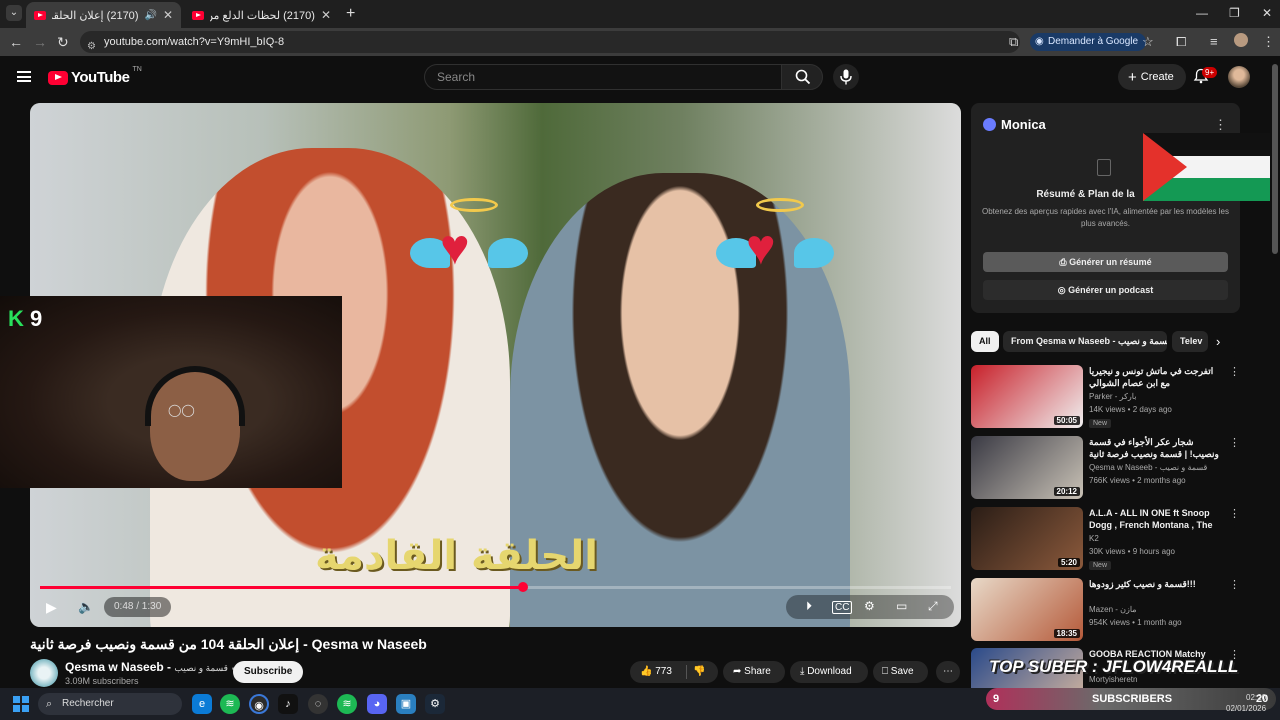  What do you see at coordinates (1181, 42) in the screenshot?
I see `extensions-icon: ⧠` at bounding box center [1181, 42].